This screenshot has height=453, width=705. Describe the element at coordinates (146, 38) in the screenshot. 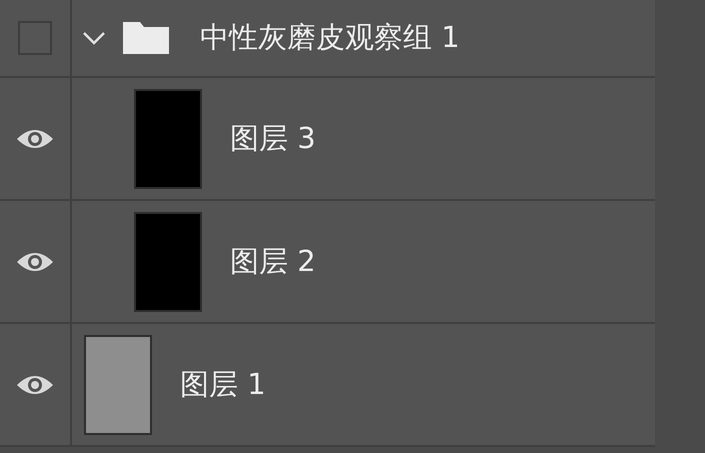

I see `folder-icon` at that location.